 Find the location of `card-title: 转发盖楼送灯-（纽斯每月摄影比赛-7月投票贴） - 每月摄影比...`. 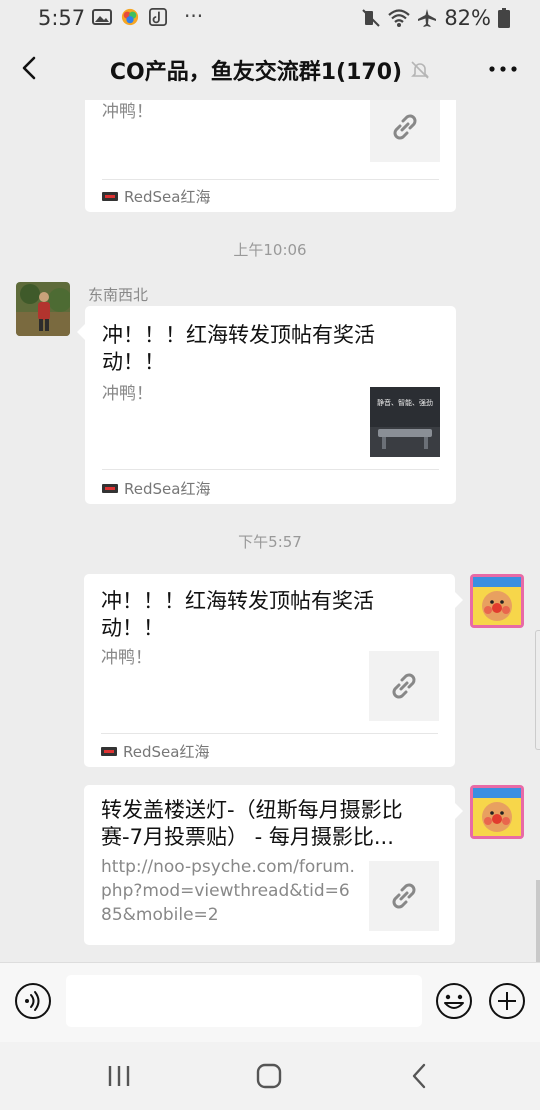

card-title: 转发盖楼送灯-（纽斯每月摄影比赛-7月投票贴） - 每月摄影比... is located at coordinates (252, 823).